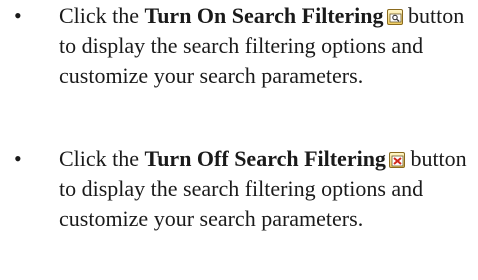  I want to click on turn-off-search-filtering-name: Turn Off Search Filtering, so click(265, 158).